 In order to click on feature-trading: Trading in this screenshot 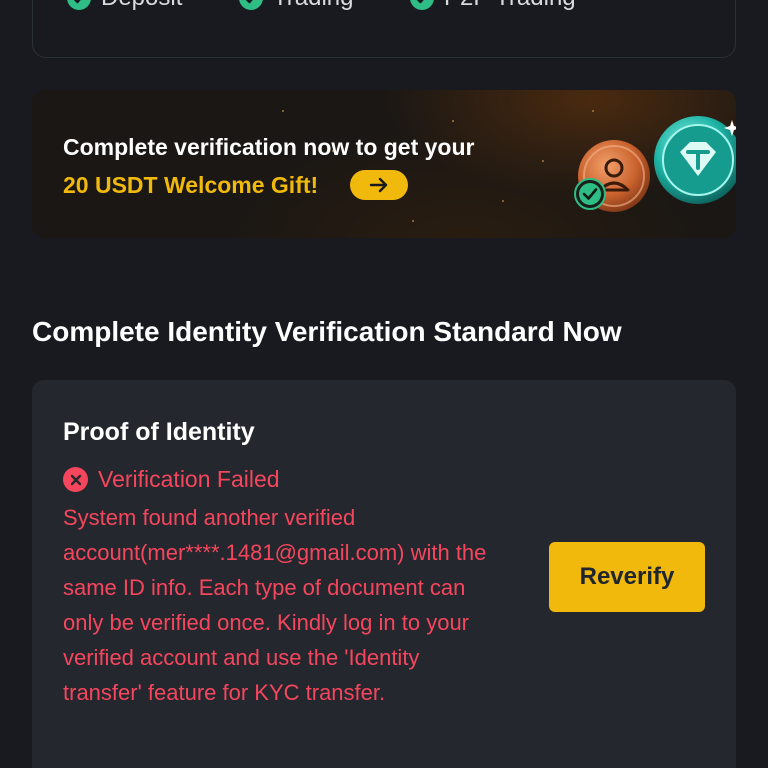, I will do `click(296, 6)`.